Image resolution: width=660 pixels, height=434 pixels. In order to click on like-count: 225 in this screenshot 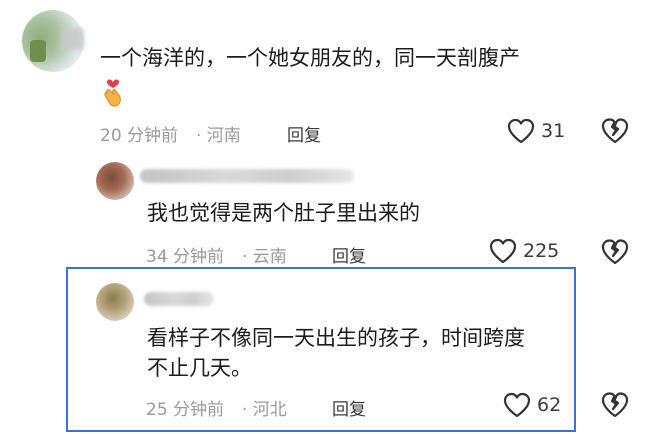, I will do `click(541, 251)`.